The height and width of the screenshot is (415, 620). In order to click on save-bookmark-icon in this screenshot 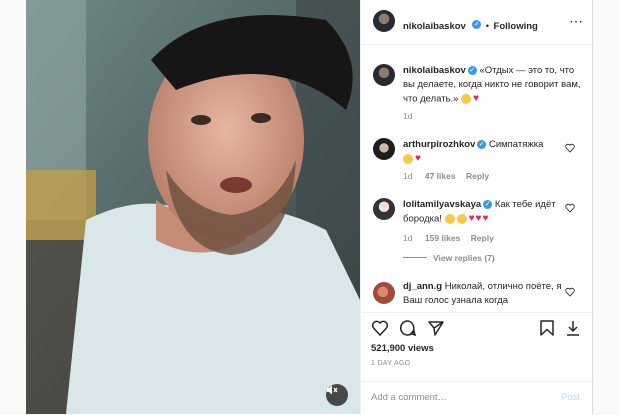, I will do `click(547, 328)`.